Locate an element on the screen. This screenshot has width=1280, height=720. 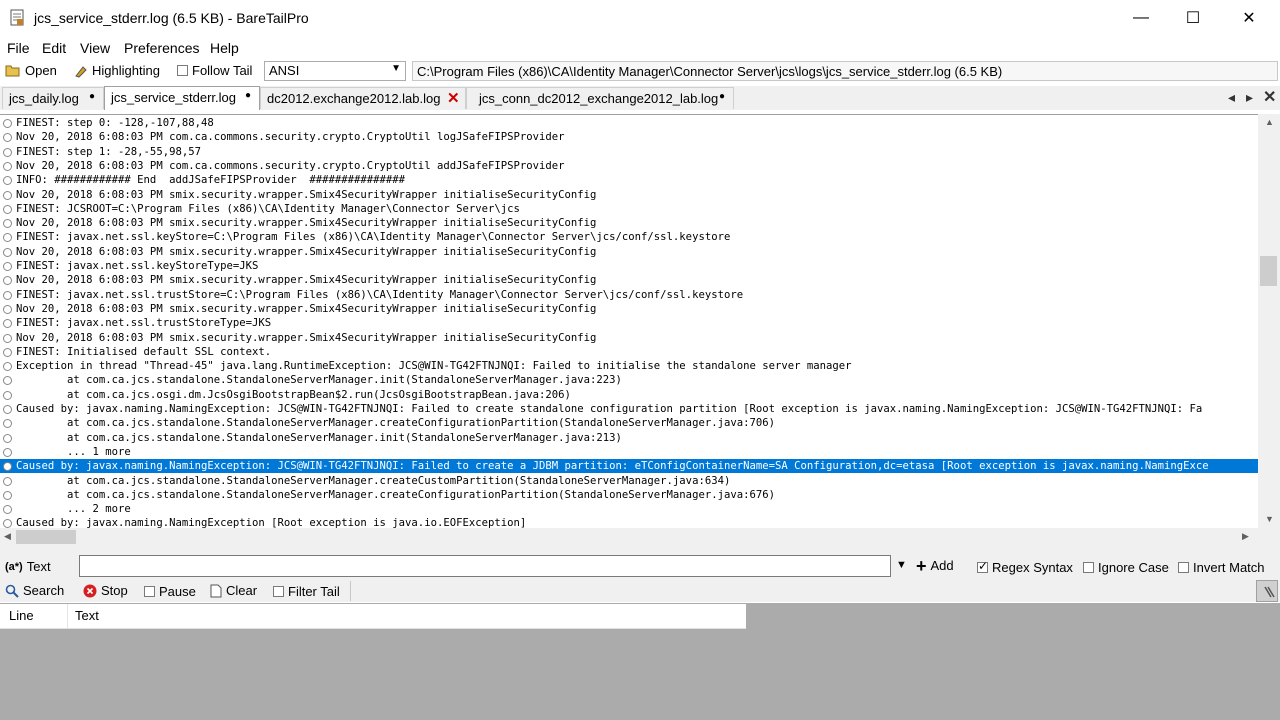
menu-edit: Edit is located at coordinates (54, 48).